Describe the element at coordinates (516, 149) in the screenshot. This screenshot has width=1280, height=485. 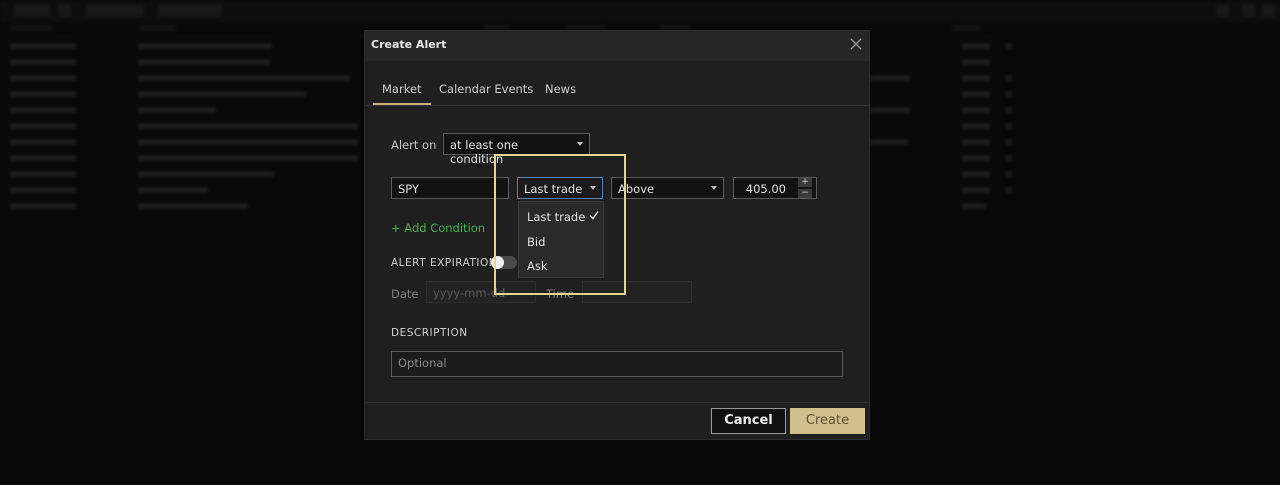
I see `alert-on-select: at least one condition` at that location.